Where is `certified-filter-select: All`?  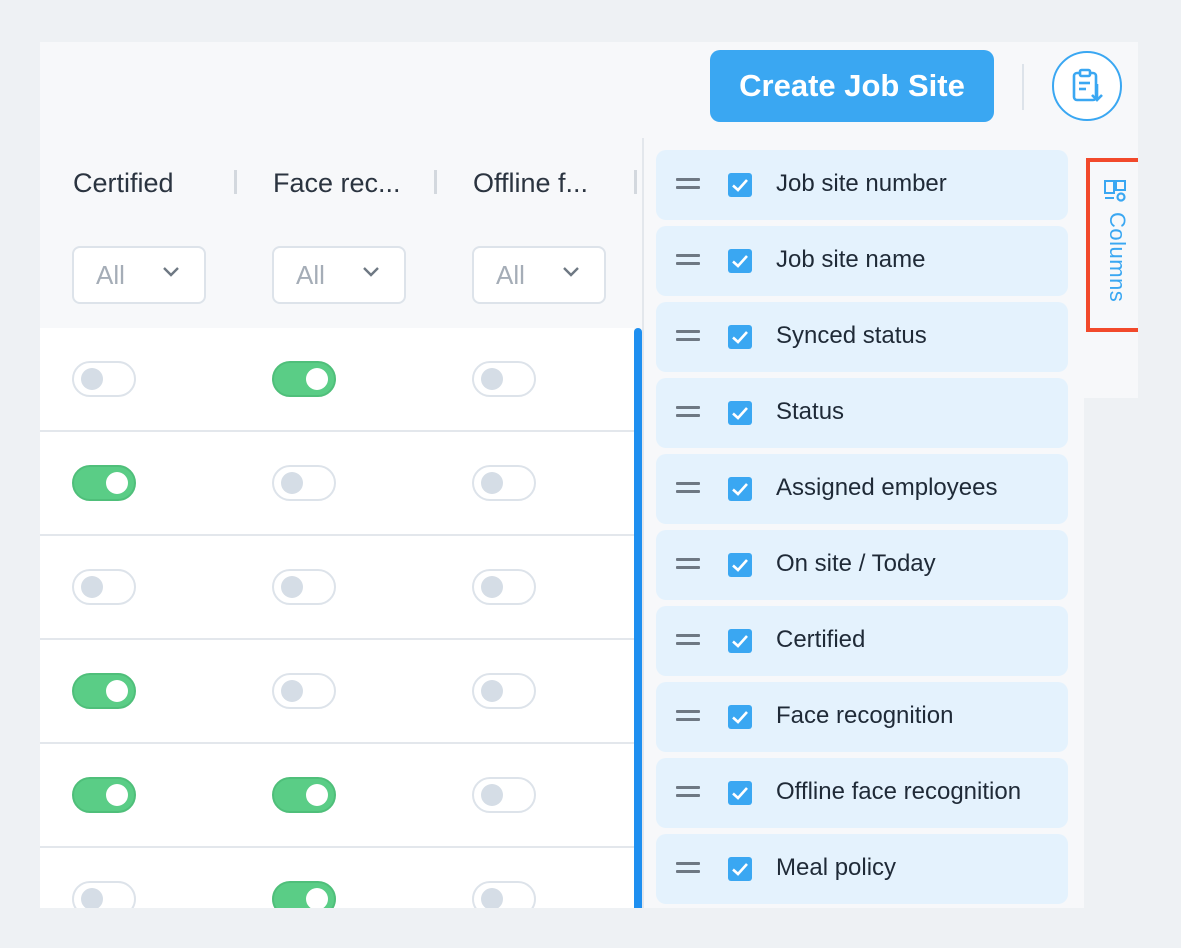
certified-filter-select: All is located at coordinates (139, 275).